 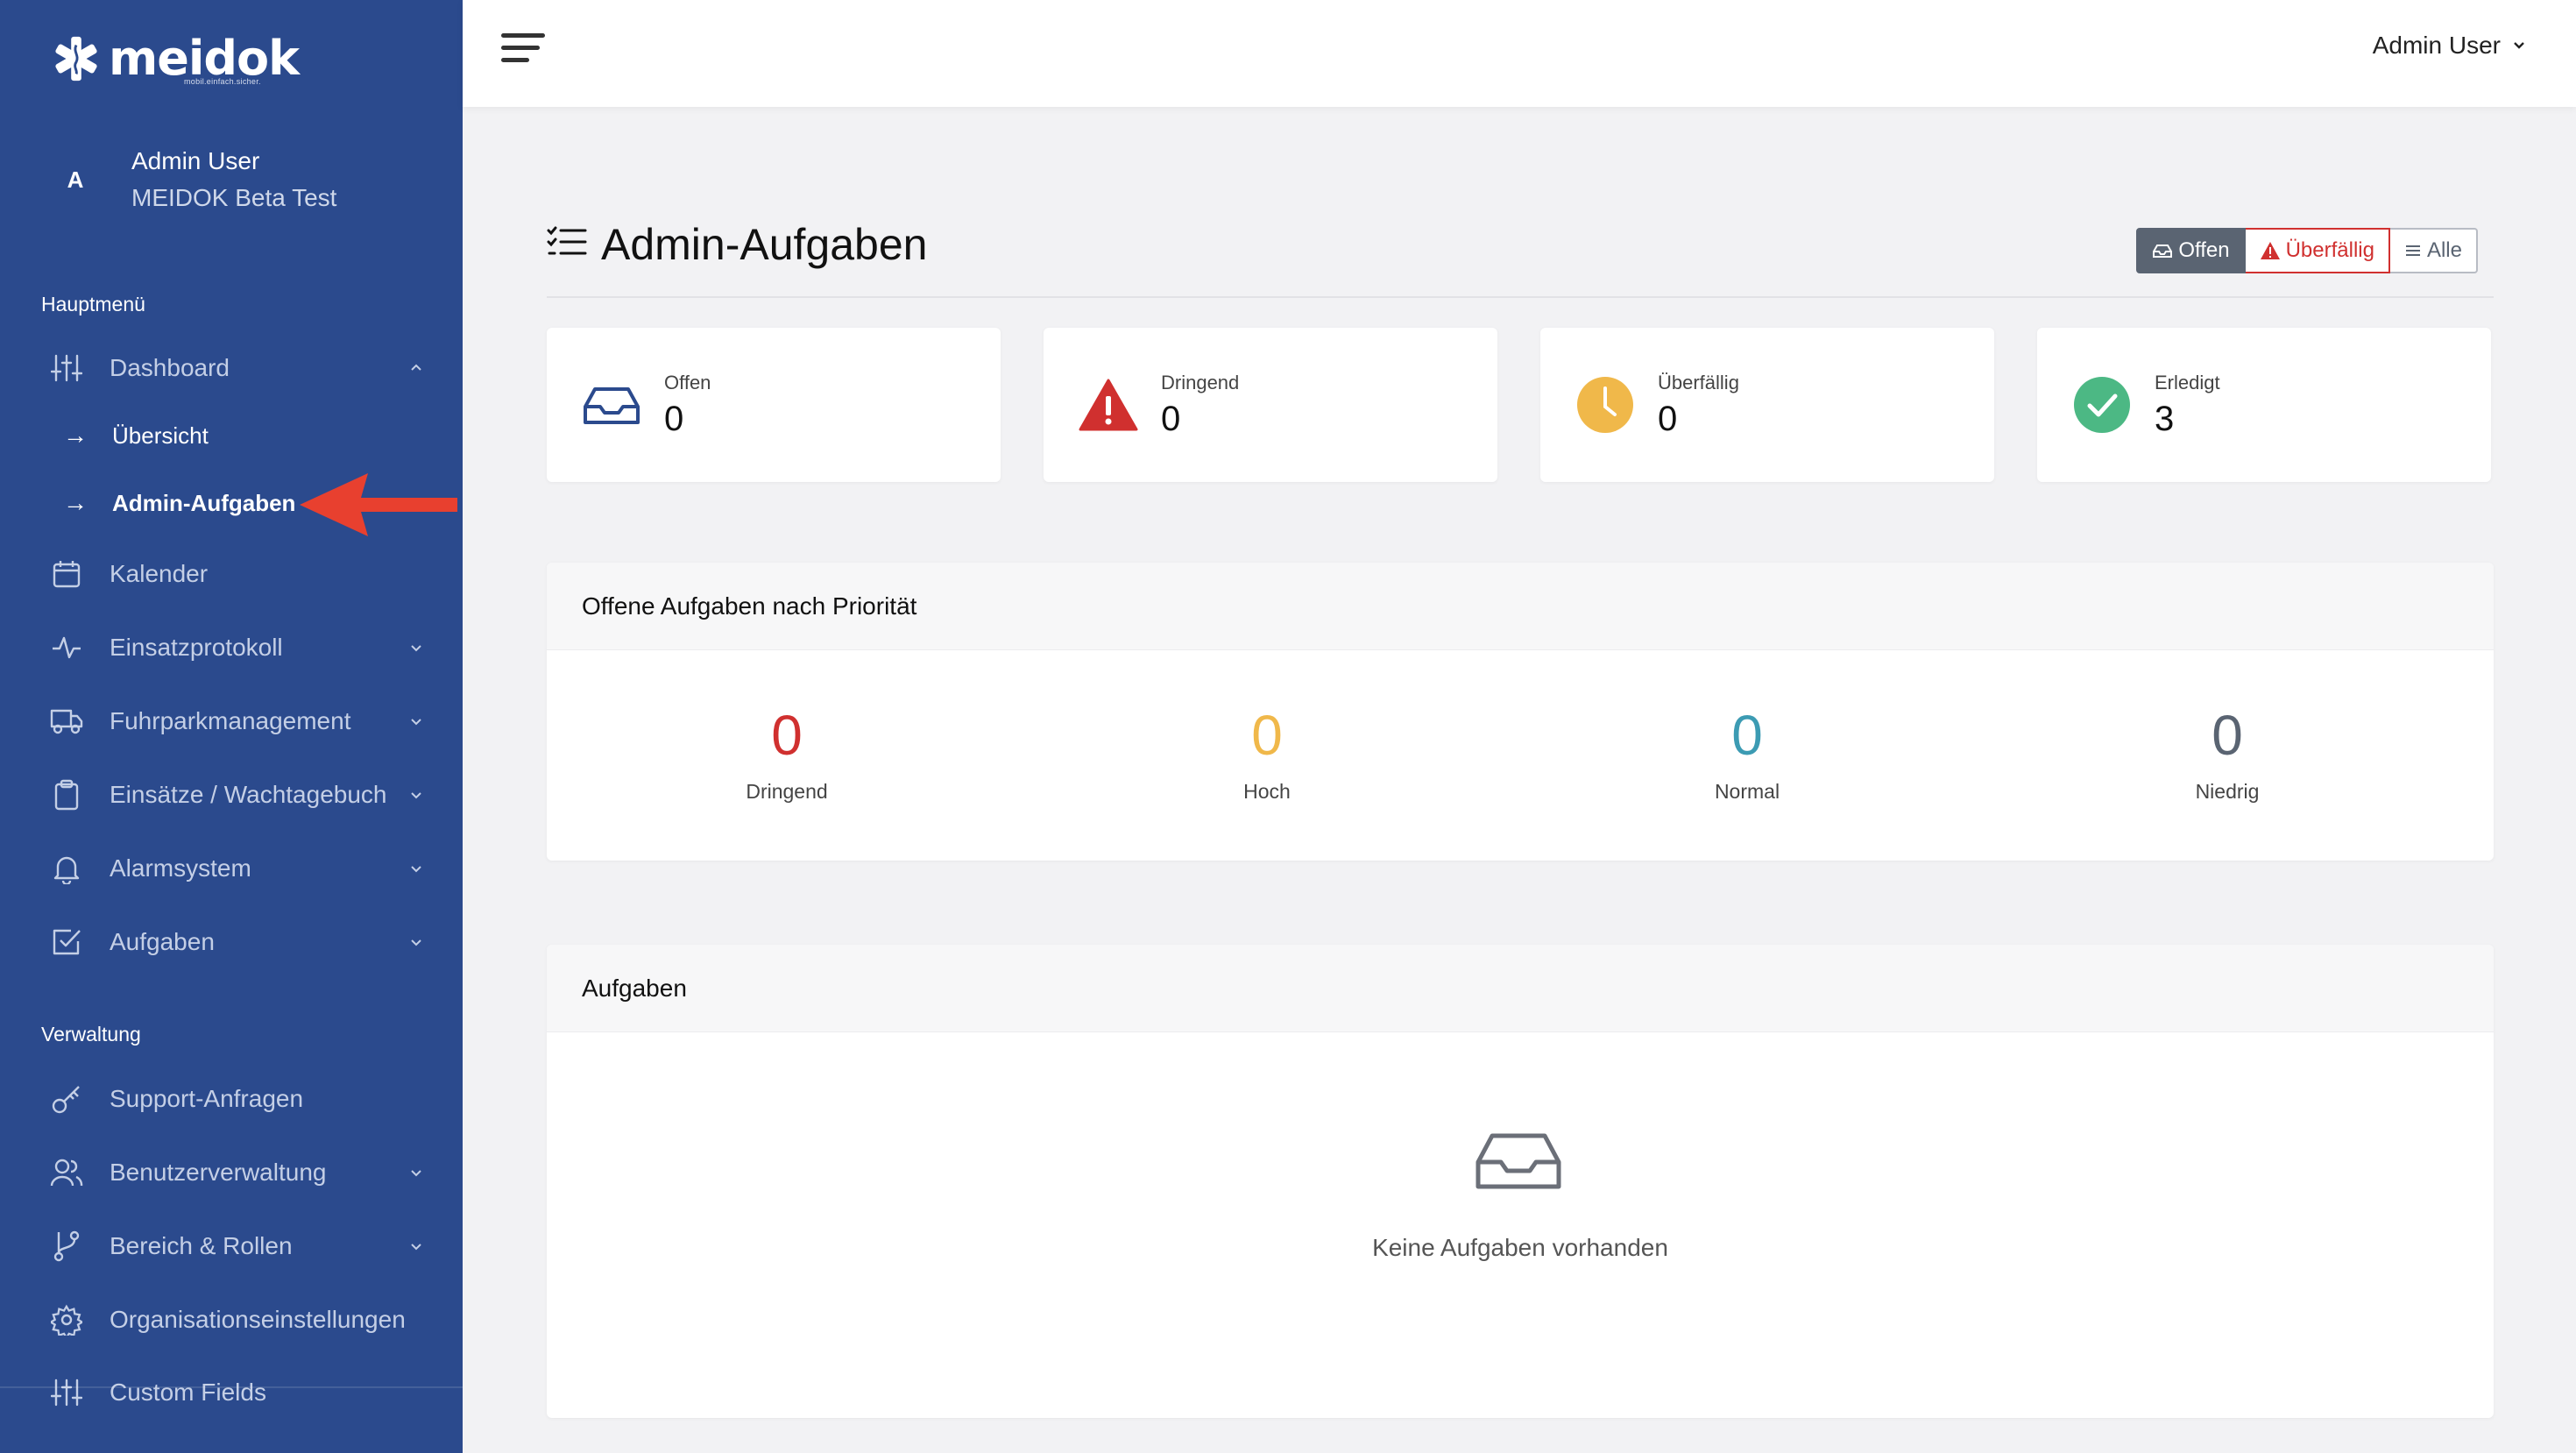 I want to click on priority-dringend: 0 Dringend, so click(x=787, y=754).